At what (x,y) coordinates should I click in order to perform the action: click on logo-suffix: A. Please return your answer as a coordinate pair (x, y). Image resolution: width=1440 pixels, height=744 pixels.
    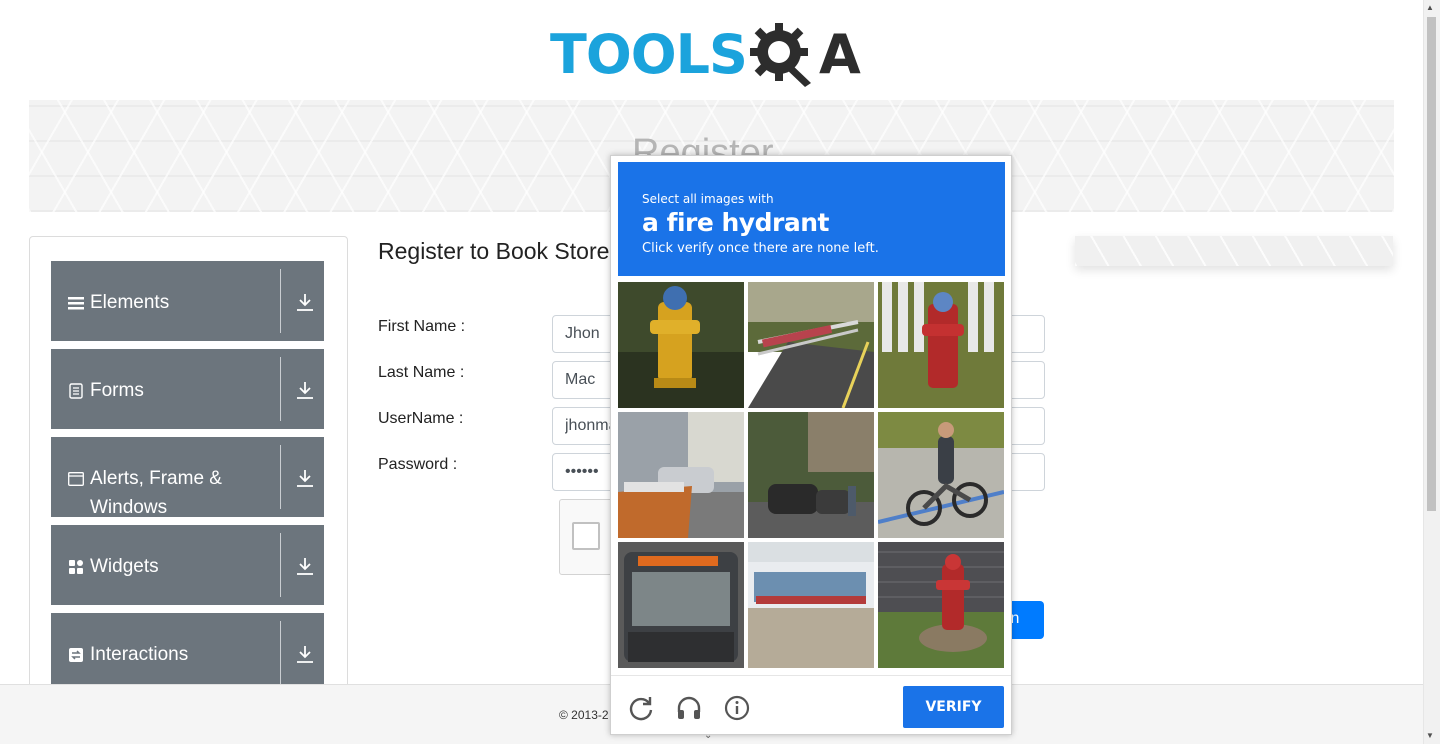
    Looking at the image, I should click on (839, 54).